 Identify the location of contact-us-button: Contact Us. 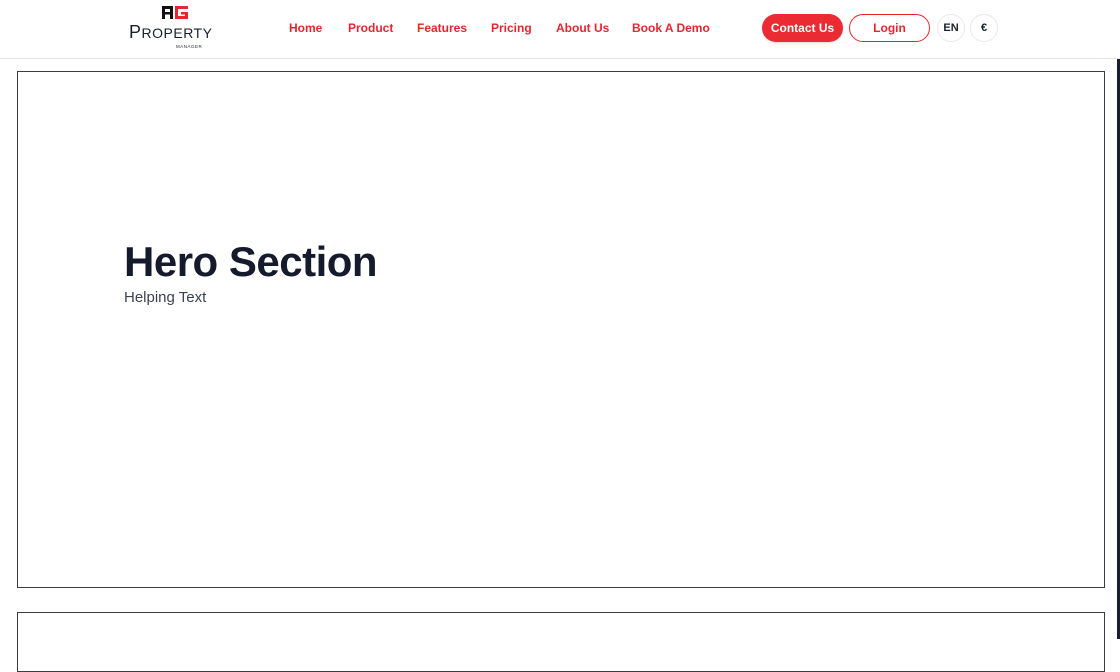
(802, 28).